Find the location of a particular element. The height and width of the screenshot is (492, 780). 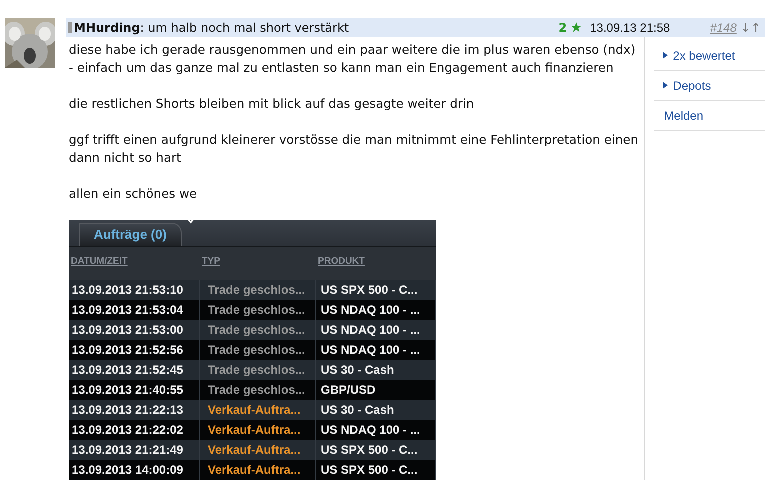

sidebar-link: 2x bewertet is located at coordinates (704, 55).